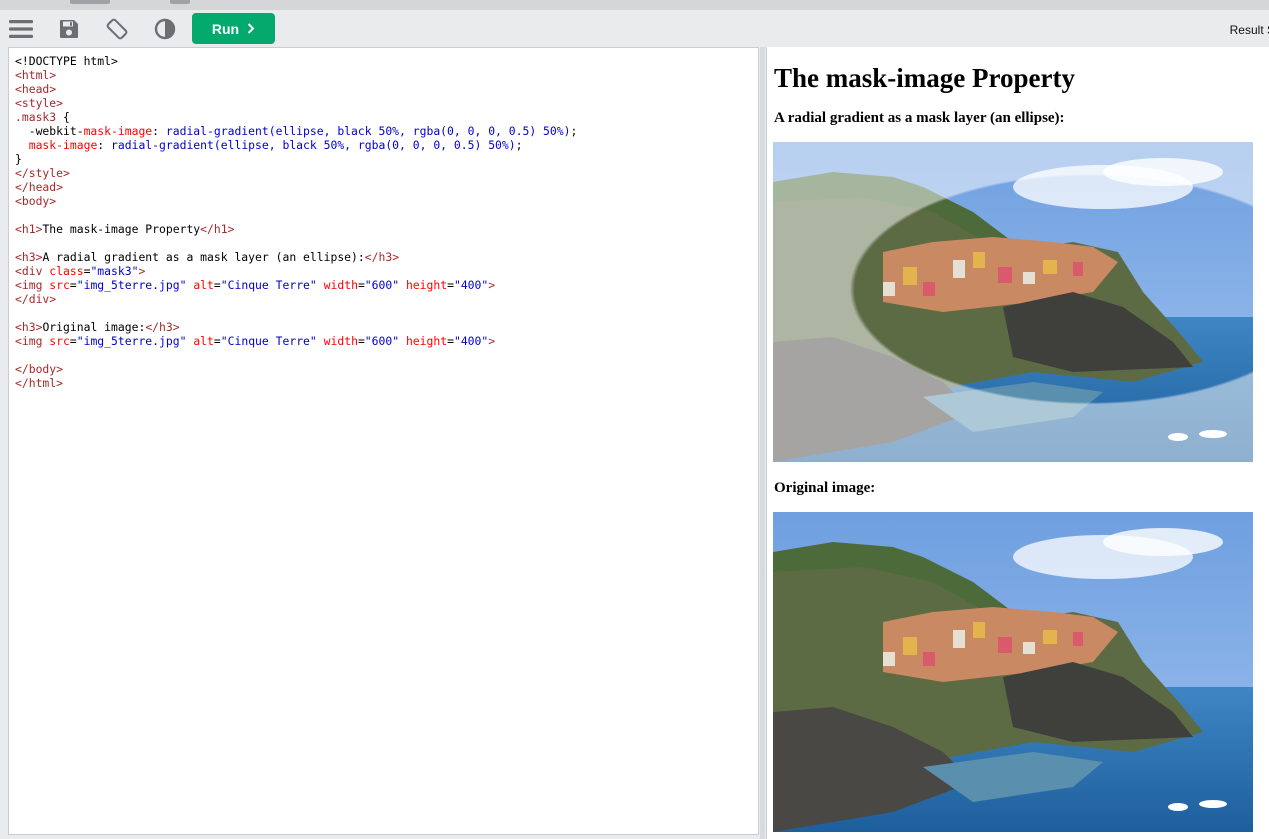 Image resolution: width=1269 pixels, height=839 pixels. I want to click on code-token: mask-image, so click(118, 131).